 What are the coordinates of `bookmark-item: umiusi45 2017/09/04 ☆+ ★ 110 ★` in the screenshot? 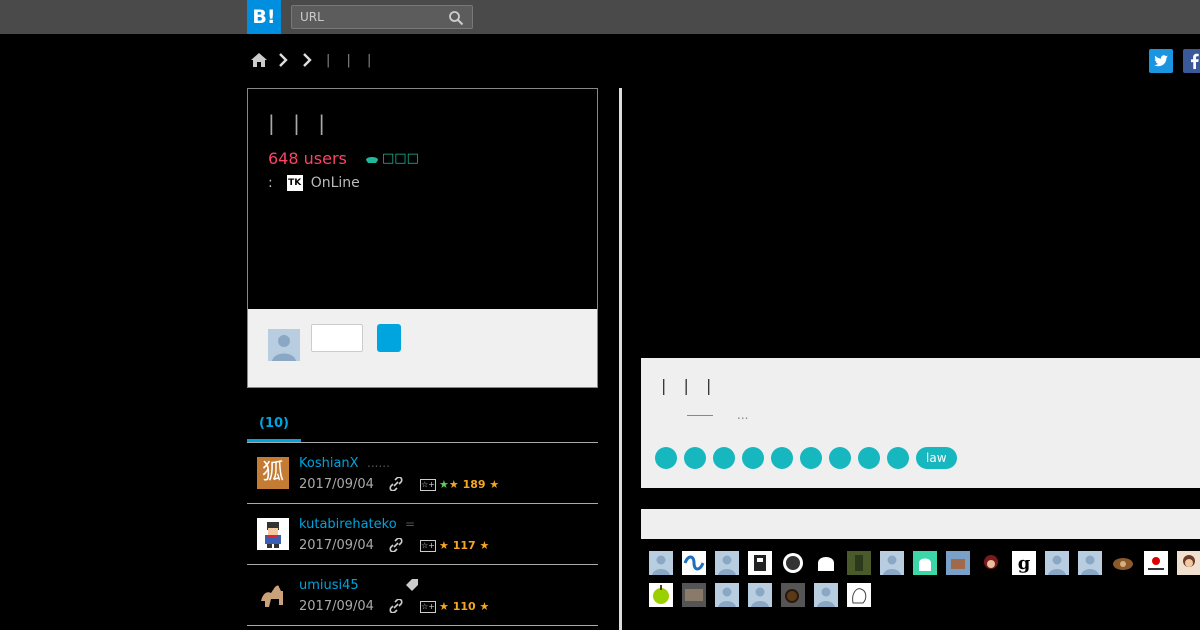 It's located at (422, 595).